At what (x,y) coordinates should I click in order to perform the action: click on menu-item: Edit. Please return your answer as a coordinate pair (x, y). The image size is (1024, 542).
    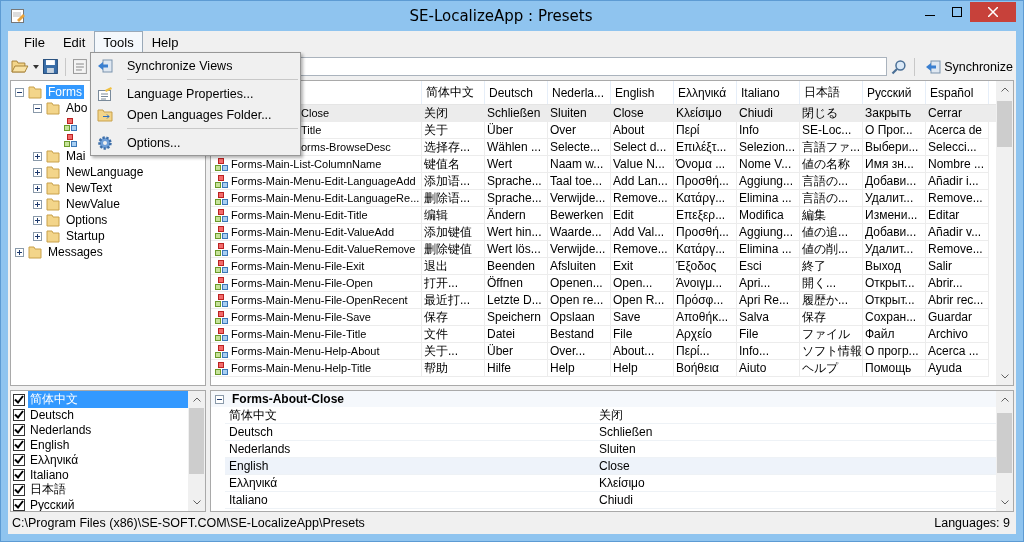
    Looking at the image, I should click on (74, 42).